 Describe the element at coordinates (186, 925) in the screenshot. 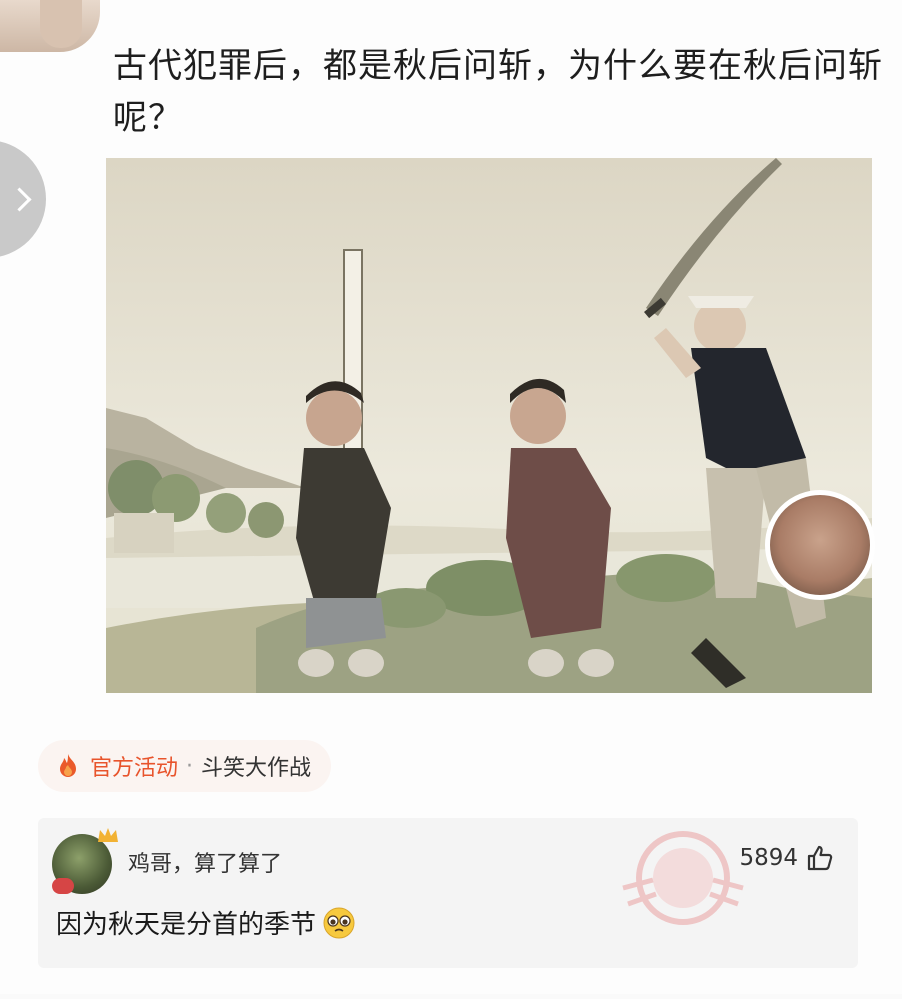

I see `comment-text: 因为秋天是分首的季节` at that location.